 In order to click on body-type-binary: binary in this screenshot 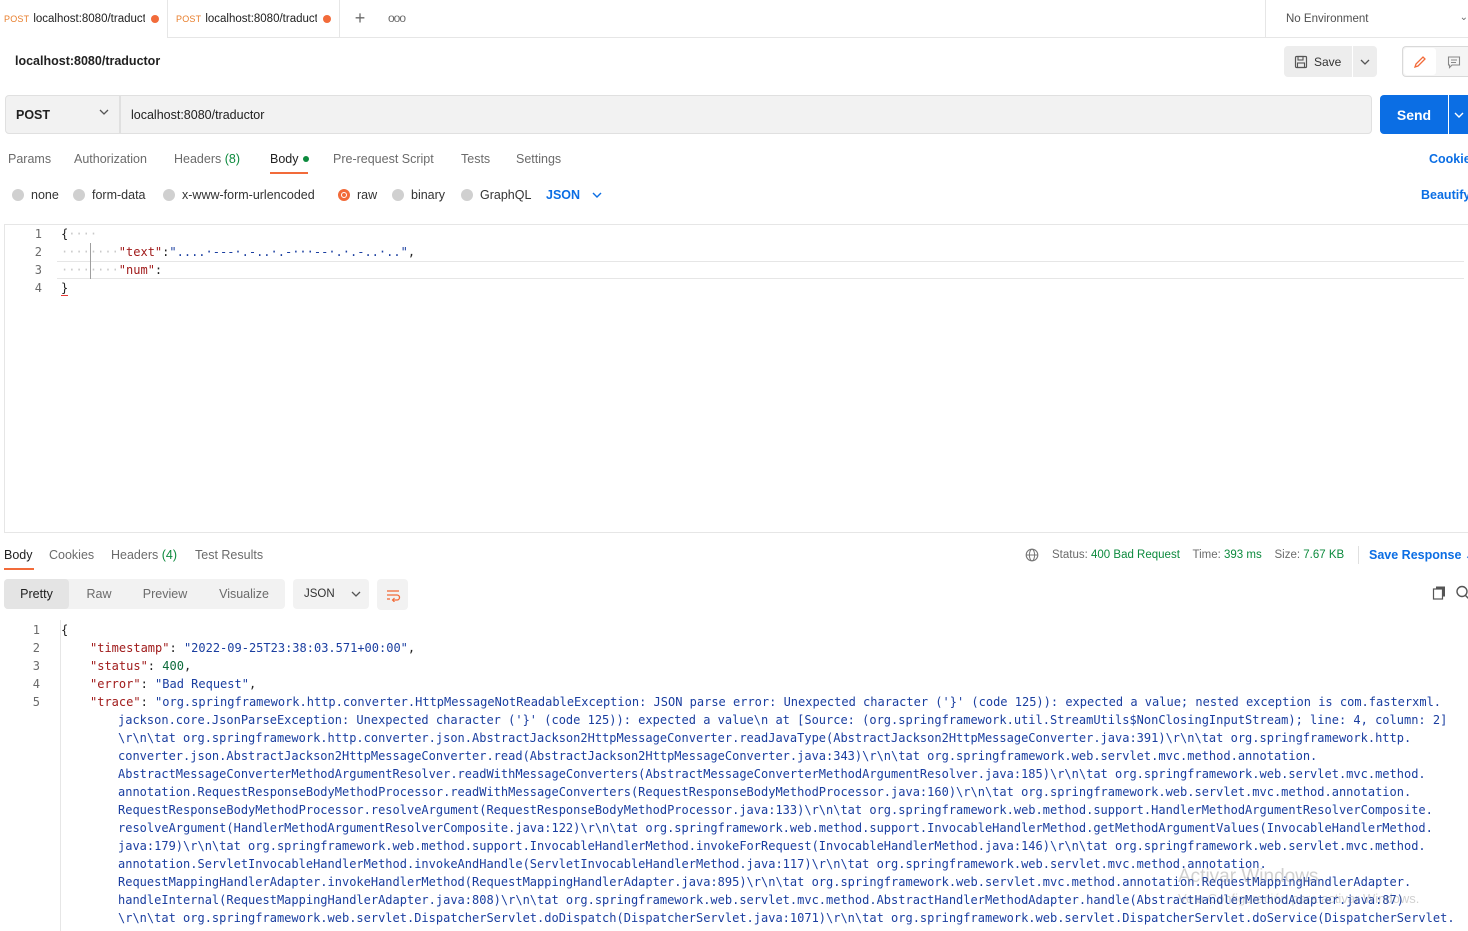, I will do `click(418, 195)`.